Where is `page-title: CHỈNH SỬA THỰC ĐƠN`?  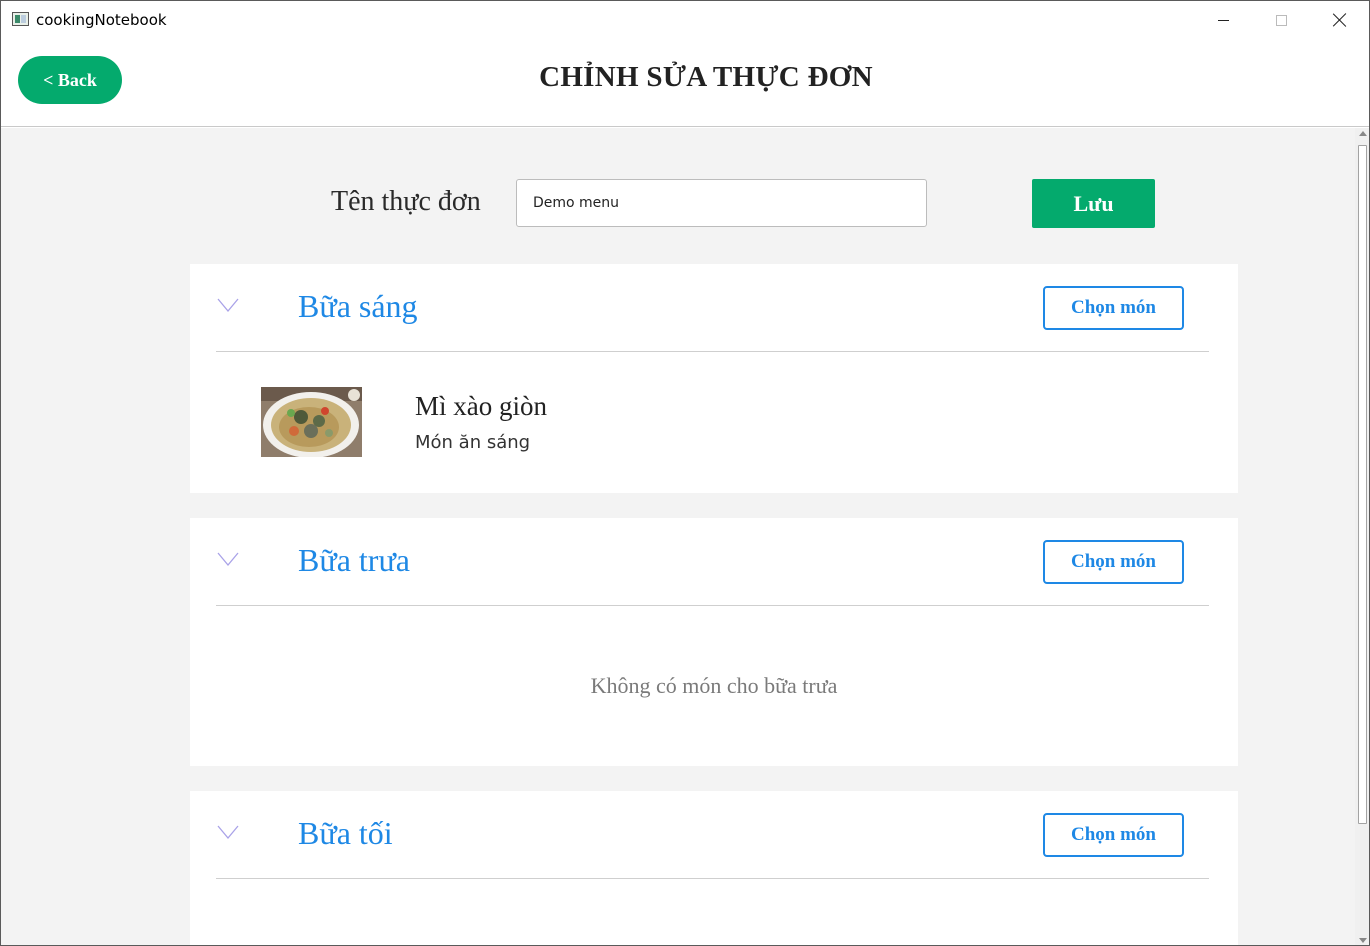 page-title: CHỈNH SỬA THỰC ĐƠN is located at coordinates (706, 77).